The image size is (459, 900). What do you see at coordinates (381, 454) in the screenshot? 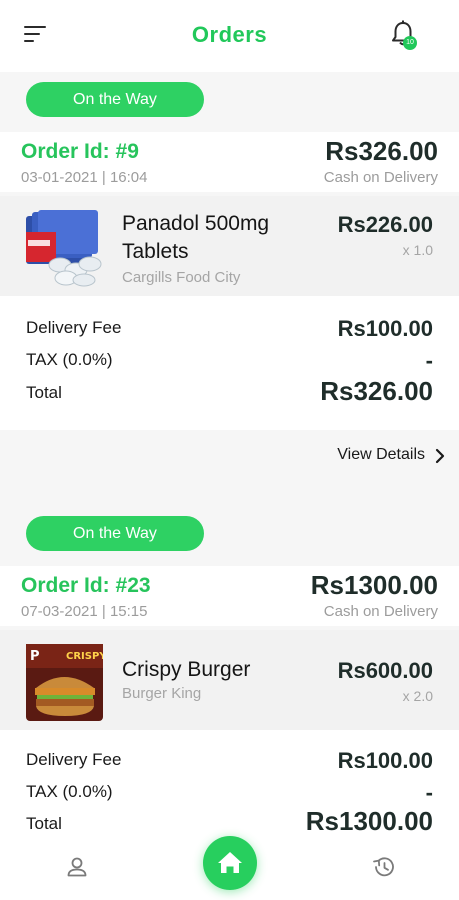
I see `view-details-label: View Details` at bounding box center [381, 454].